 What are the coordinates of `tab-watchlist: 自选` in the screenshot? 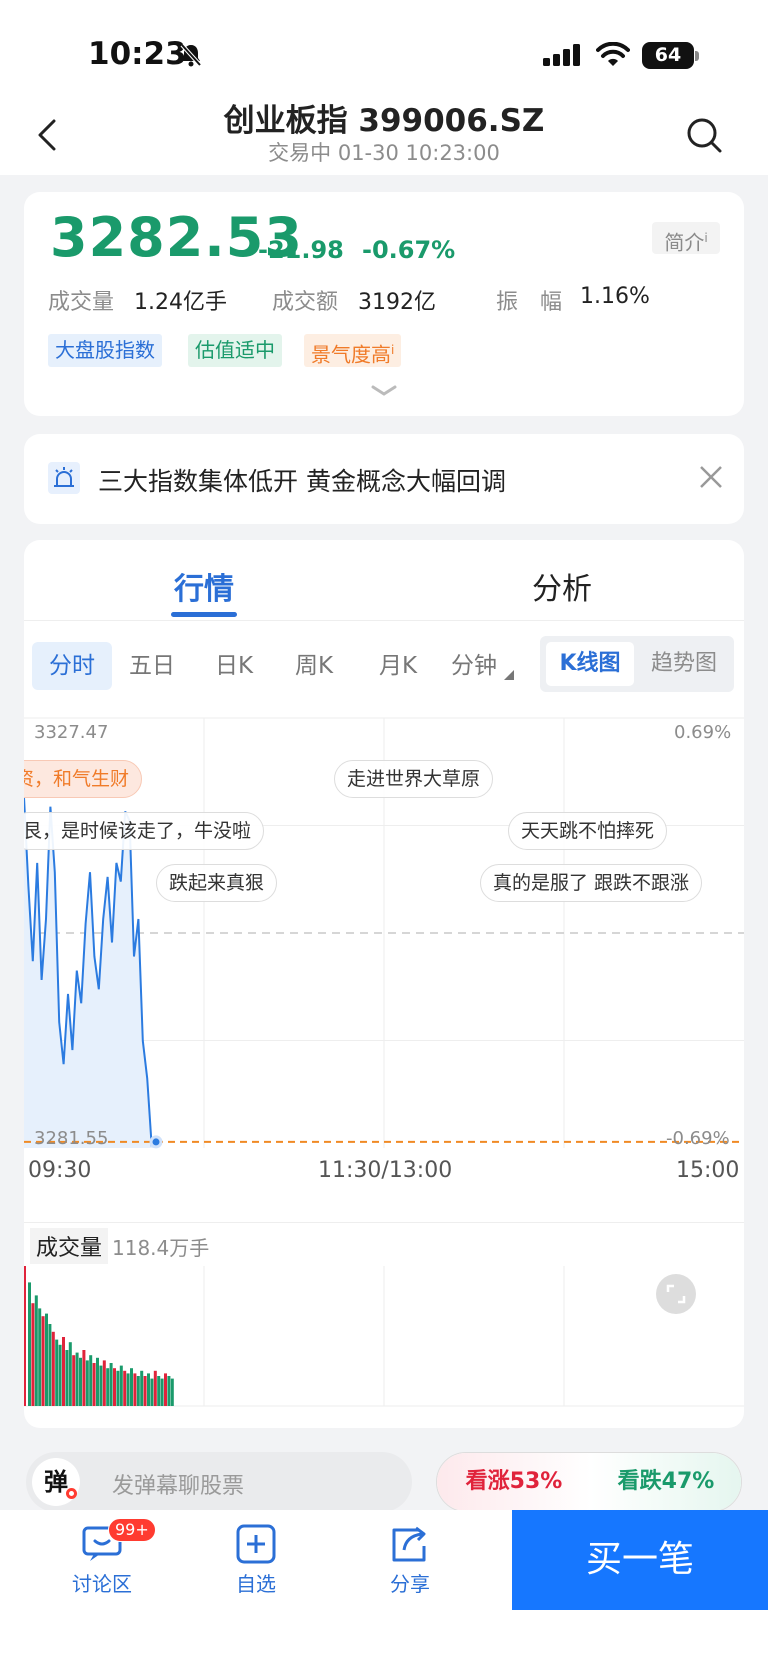 It's located at (256, 1560).